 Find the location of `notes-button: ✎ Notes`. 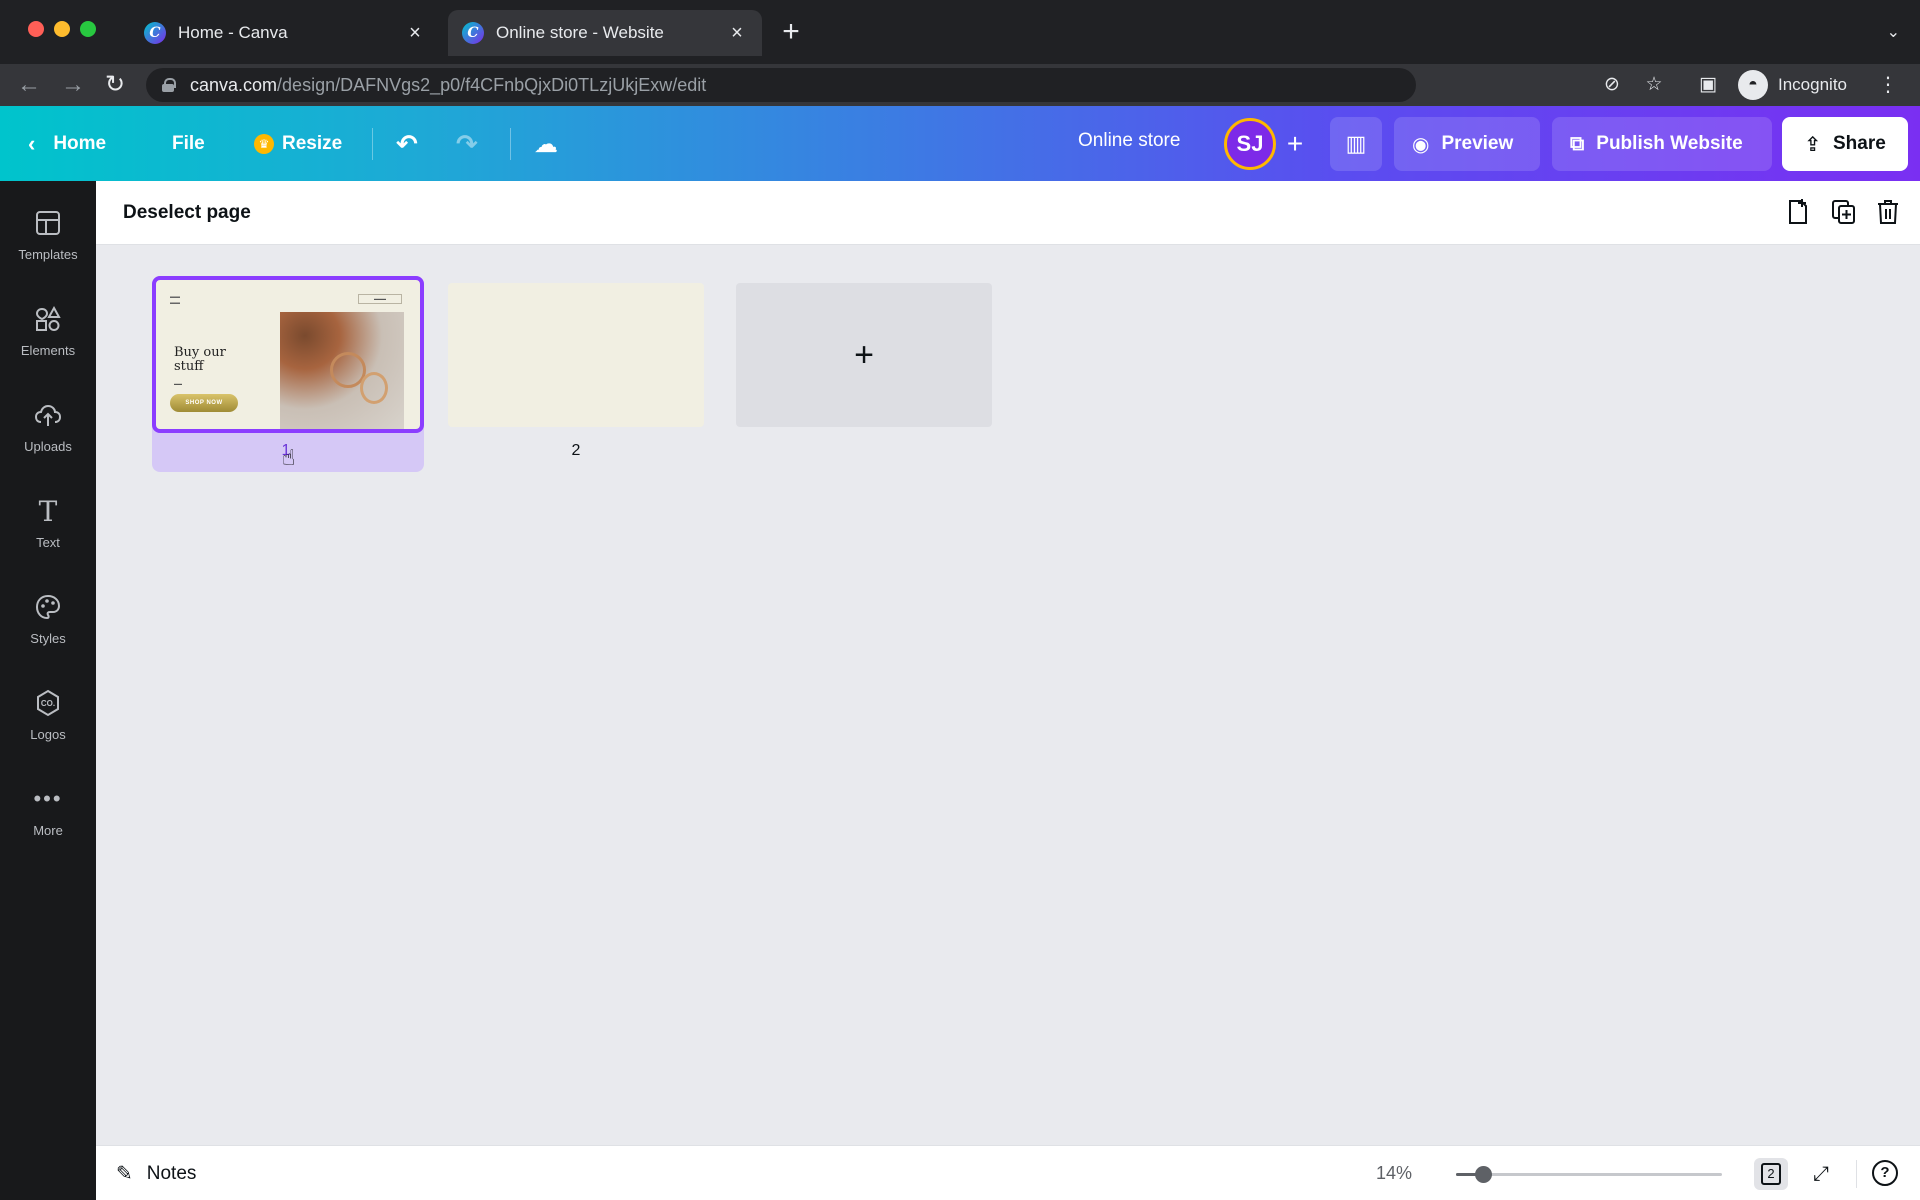

notes-button: ✎ Notes is located at coordinates (156, 1173).